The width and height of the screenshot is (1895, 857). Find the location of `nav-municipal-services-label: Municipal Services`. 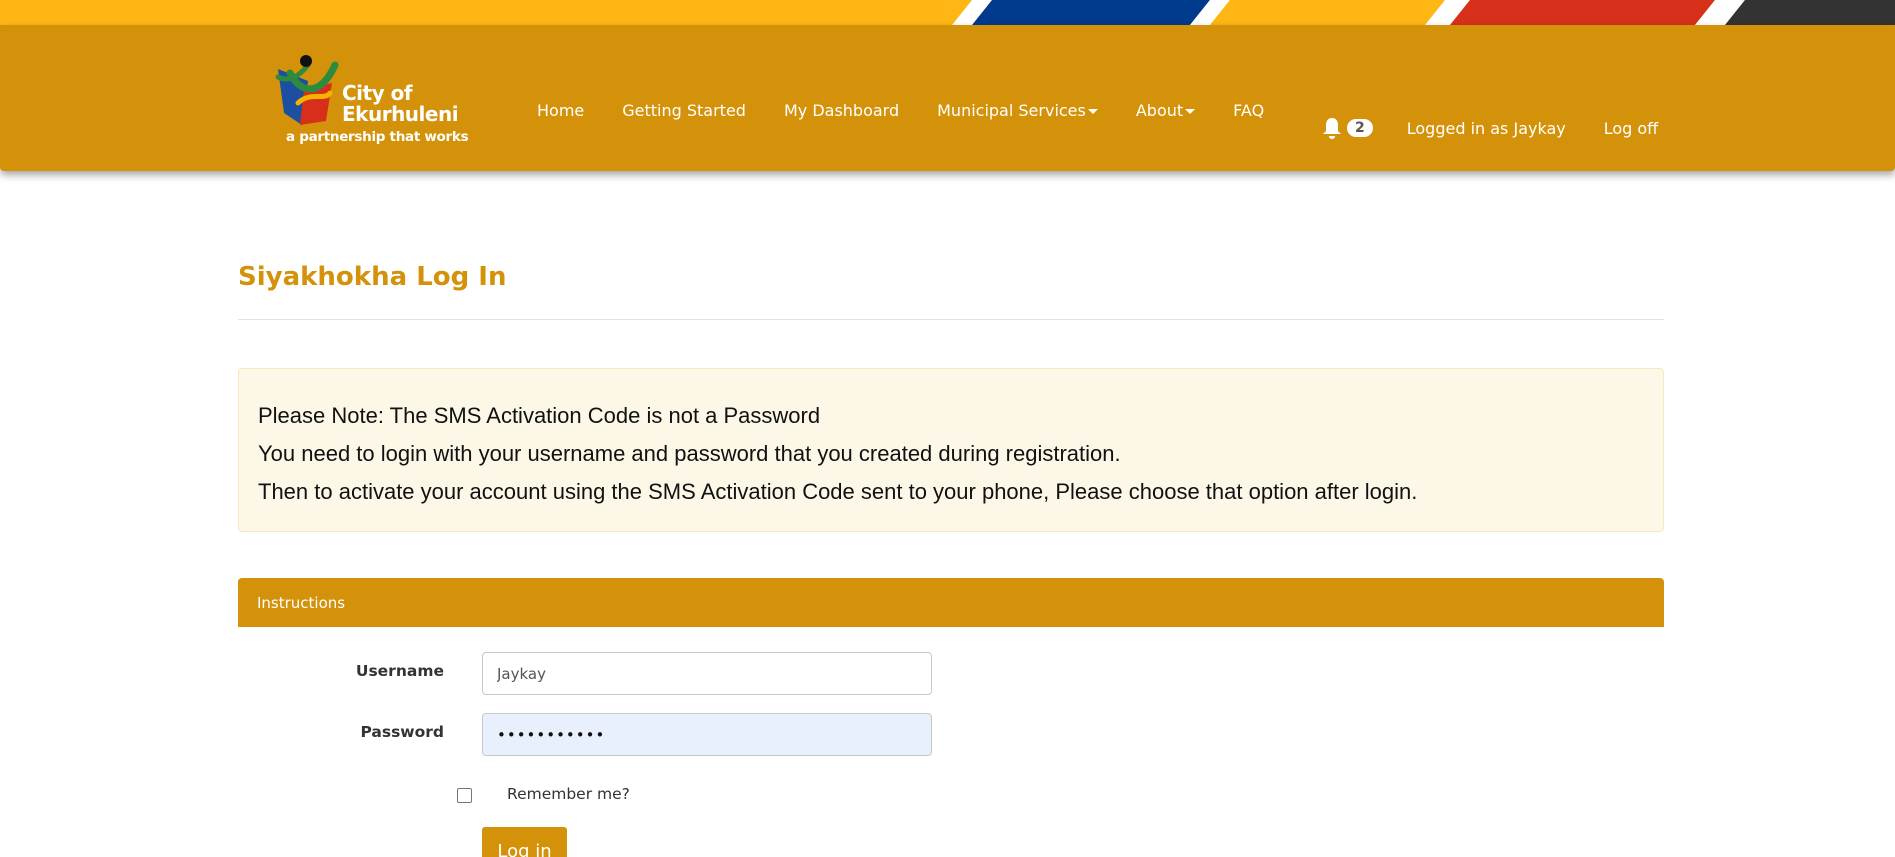

nav-municipal-services-label: Municipal Services is located at coordinates (1011, 110).